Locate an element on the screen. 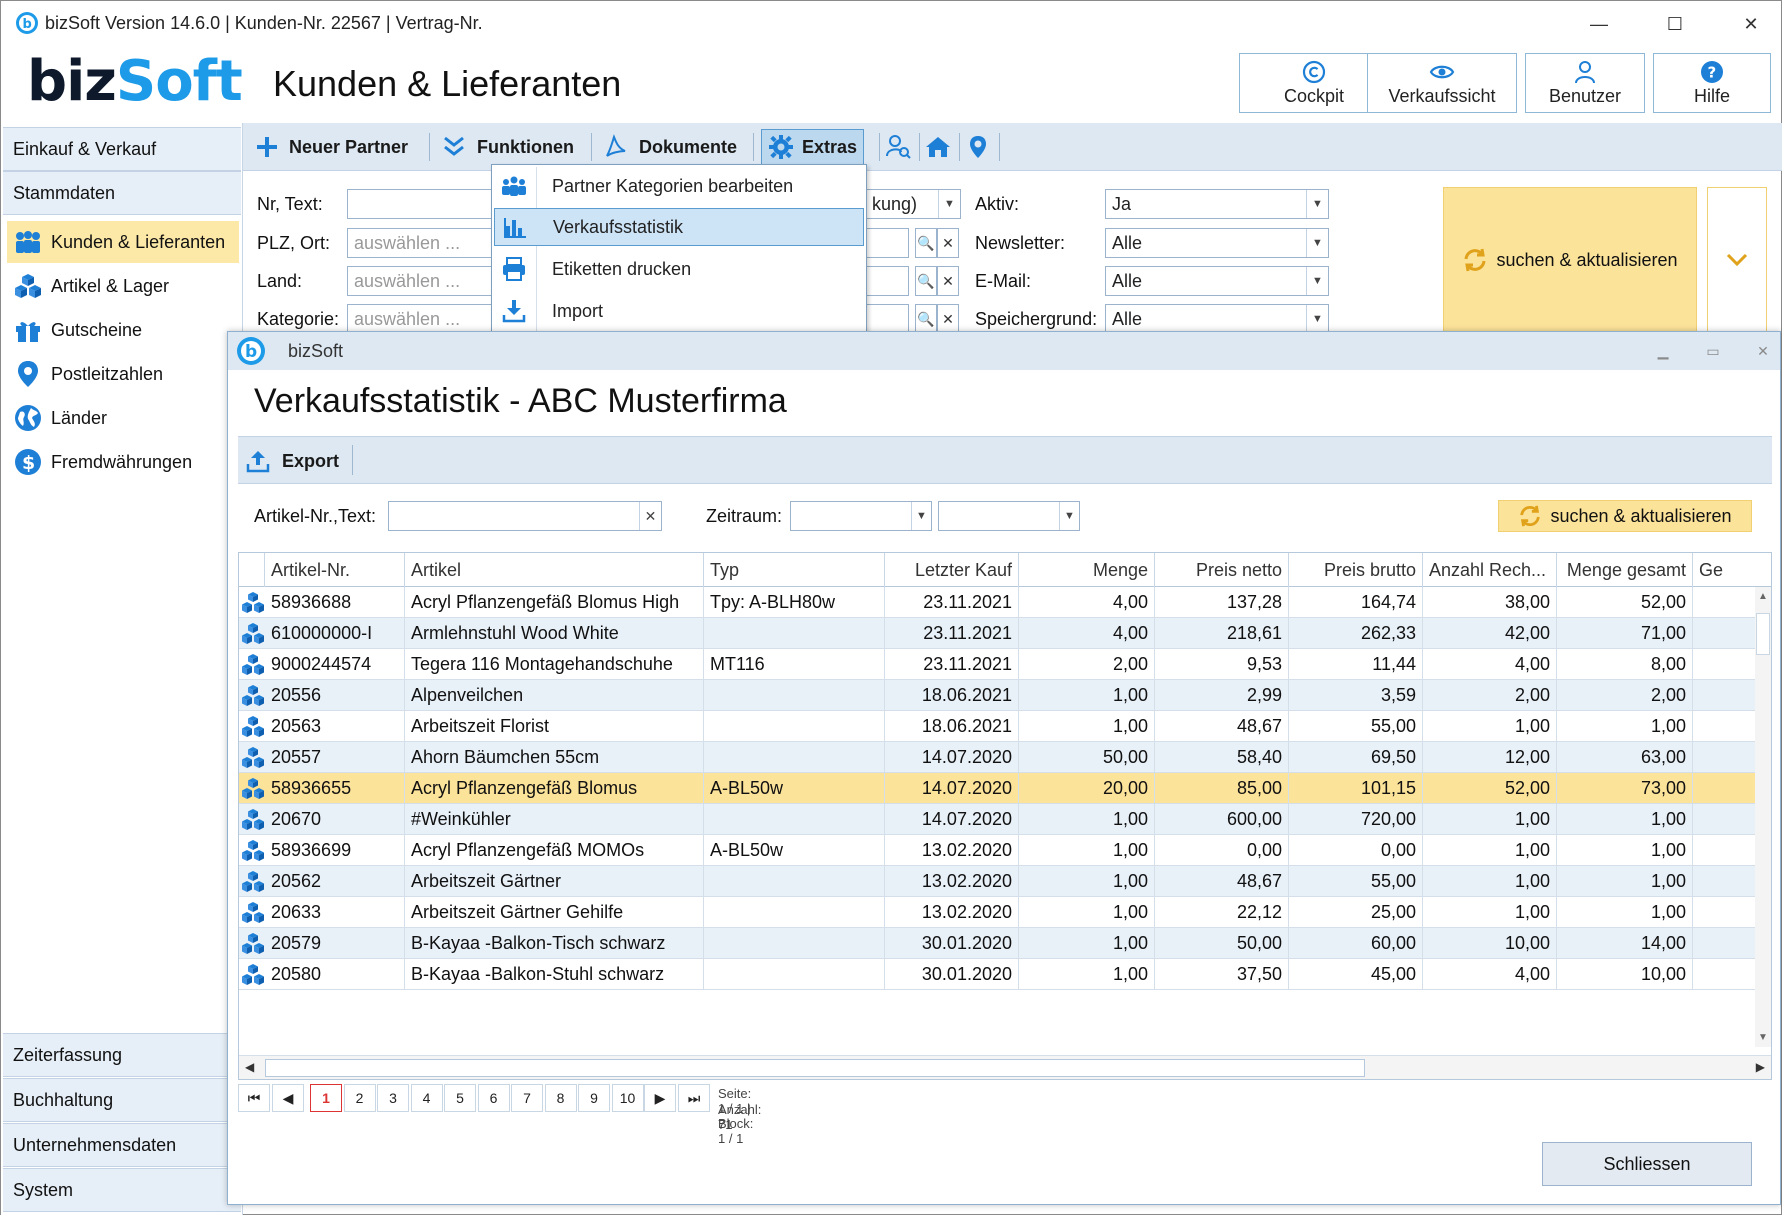  plz-ort-extra-input is located at coordinates (887, 243).